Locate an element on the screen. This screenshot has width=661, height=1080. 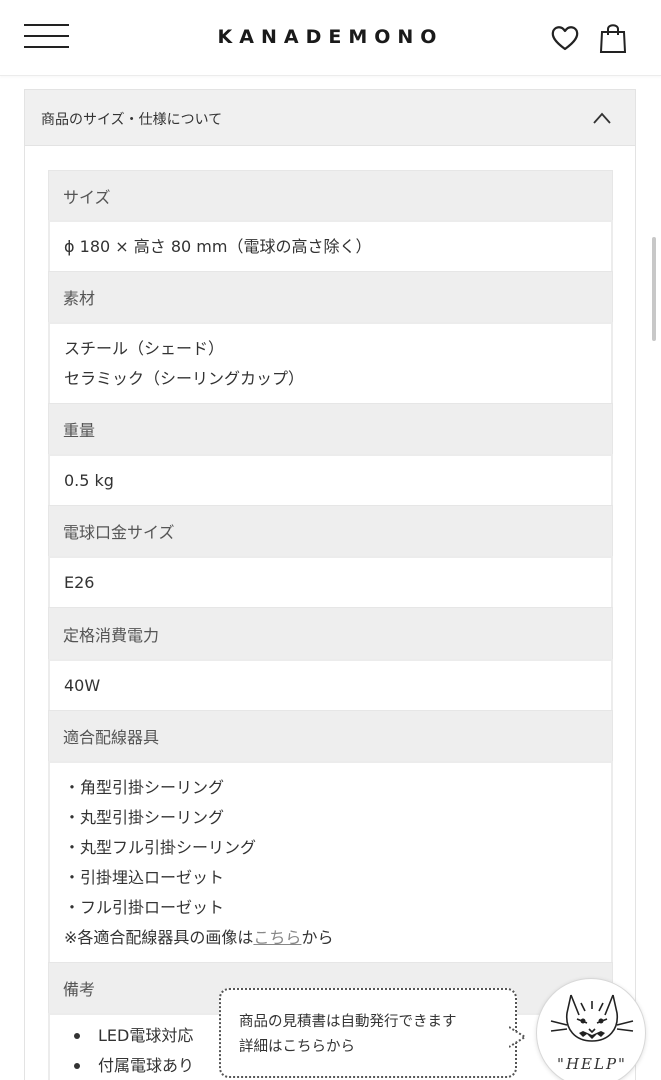
weight-value: 0.5 kg is located at coordinates (89, 480).